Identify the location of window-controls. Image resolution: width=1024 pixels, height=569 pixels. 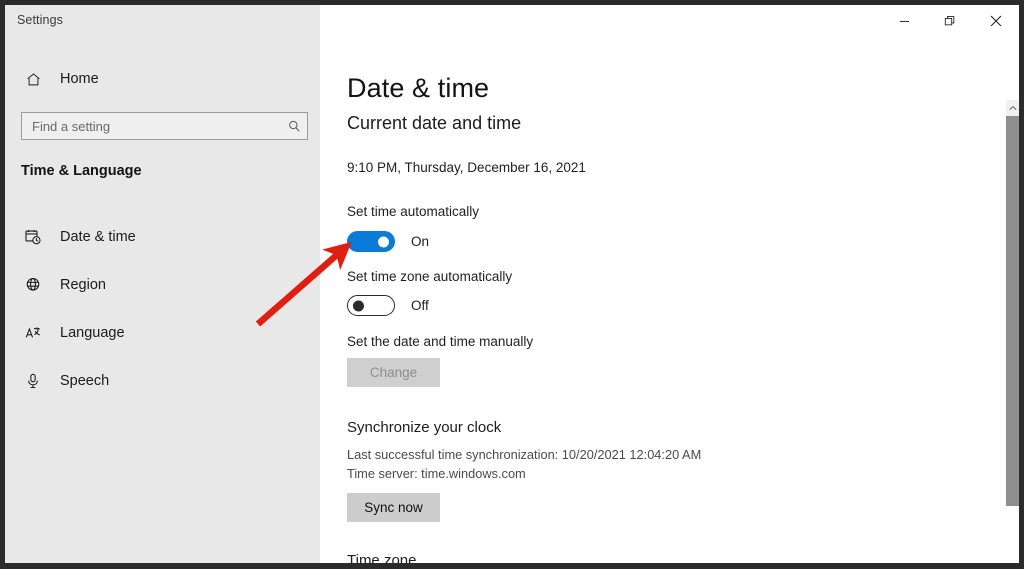
(950, 21).